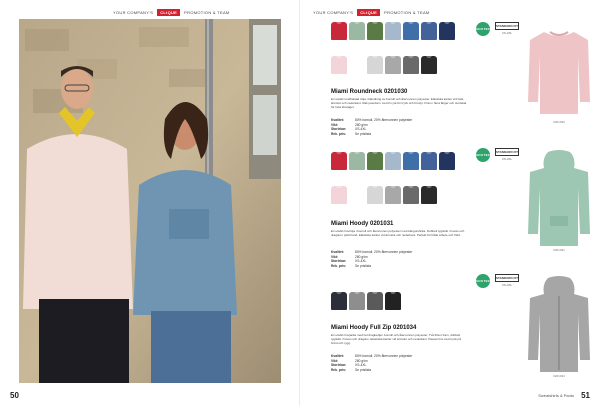 This screenshot has height=406, width=600. What do you see at coordinates (559, 250) in the screenshot?
I see `garment-label: 0201031` at bounding box center [559, 250].